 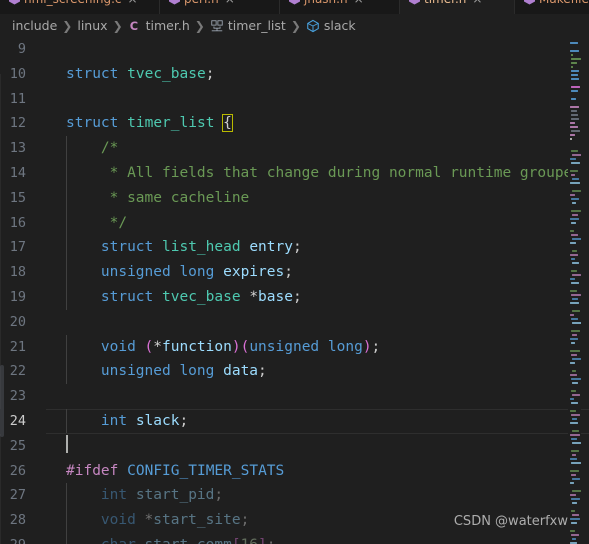 What do you see at coordinates (552, 7) in the screenshot?
I see `editor-tab-makefile: Makefile×` at bounding box center [552, 7].